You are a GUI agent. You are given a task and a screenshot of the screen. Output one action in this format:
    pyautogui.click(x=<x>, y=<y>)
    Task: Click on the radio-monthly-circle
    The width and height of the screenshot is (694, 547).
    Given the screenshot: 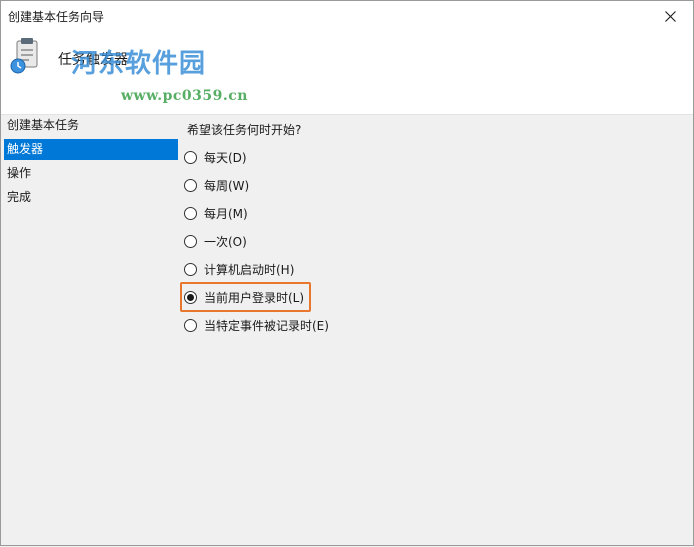 What is the action you would take?
    pyautogui.click(x=190, y=213)
    